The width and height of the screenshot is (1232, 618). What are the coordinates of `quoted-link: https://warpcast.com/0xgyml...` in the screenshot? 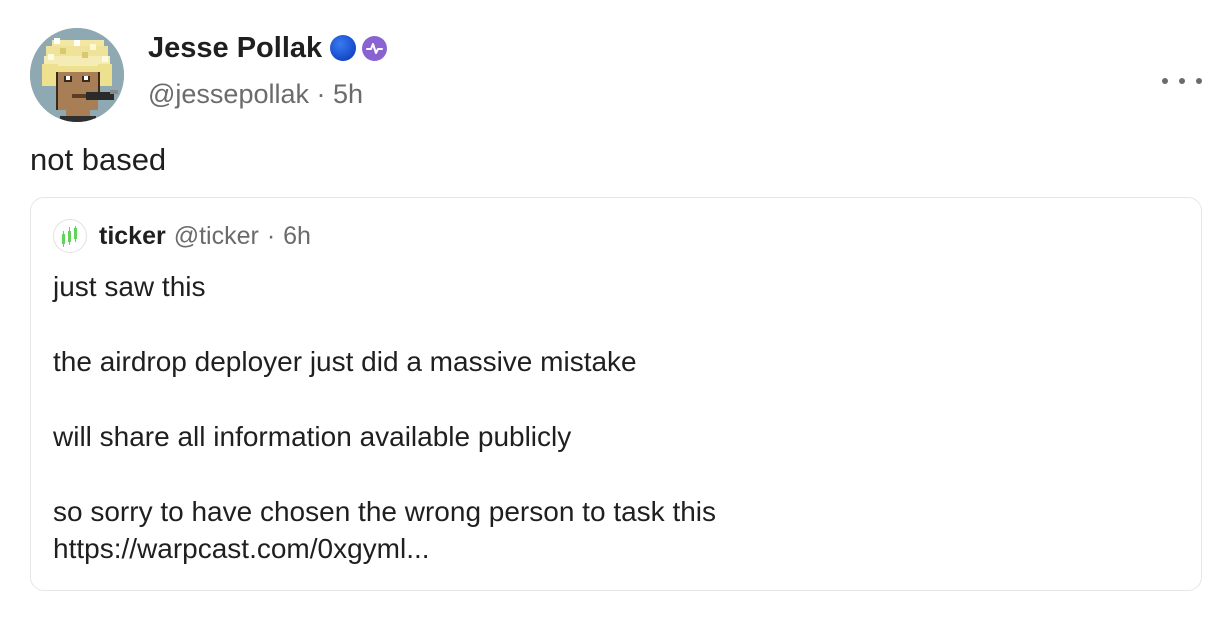 It's located at (613, 548).